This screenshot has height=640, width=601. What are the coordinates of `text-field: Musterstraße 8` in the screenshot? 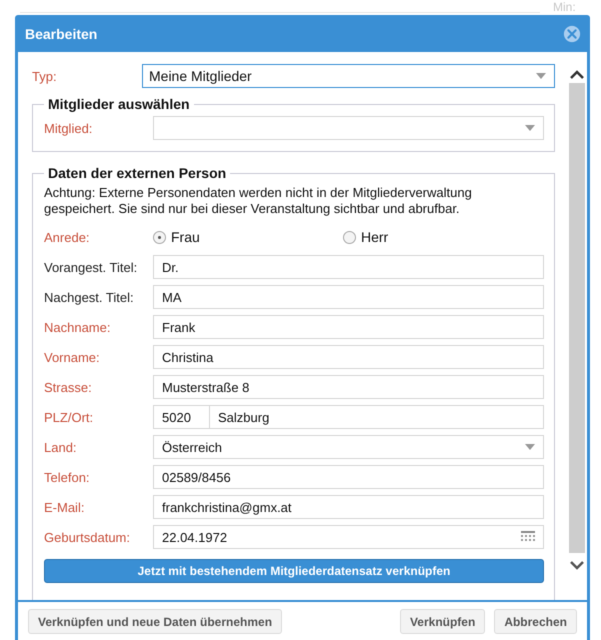 It's located at (348, 387).